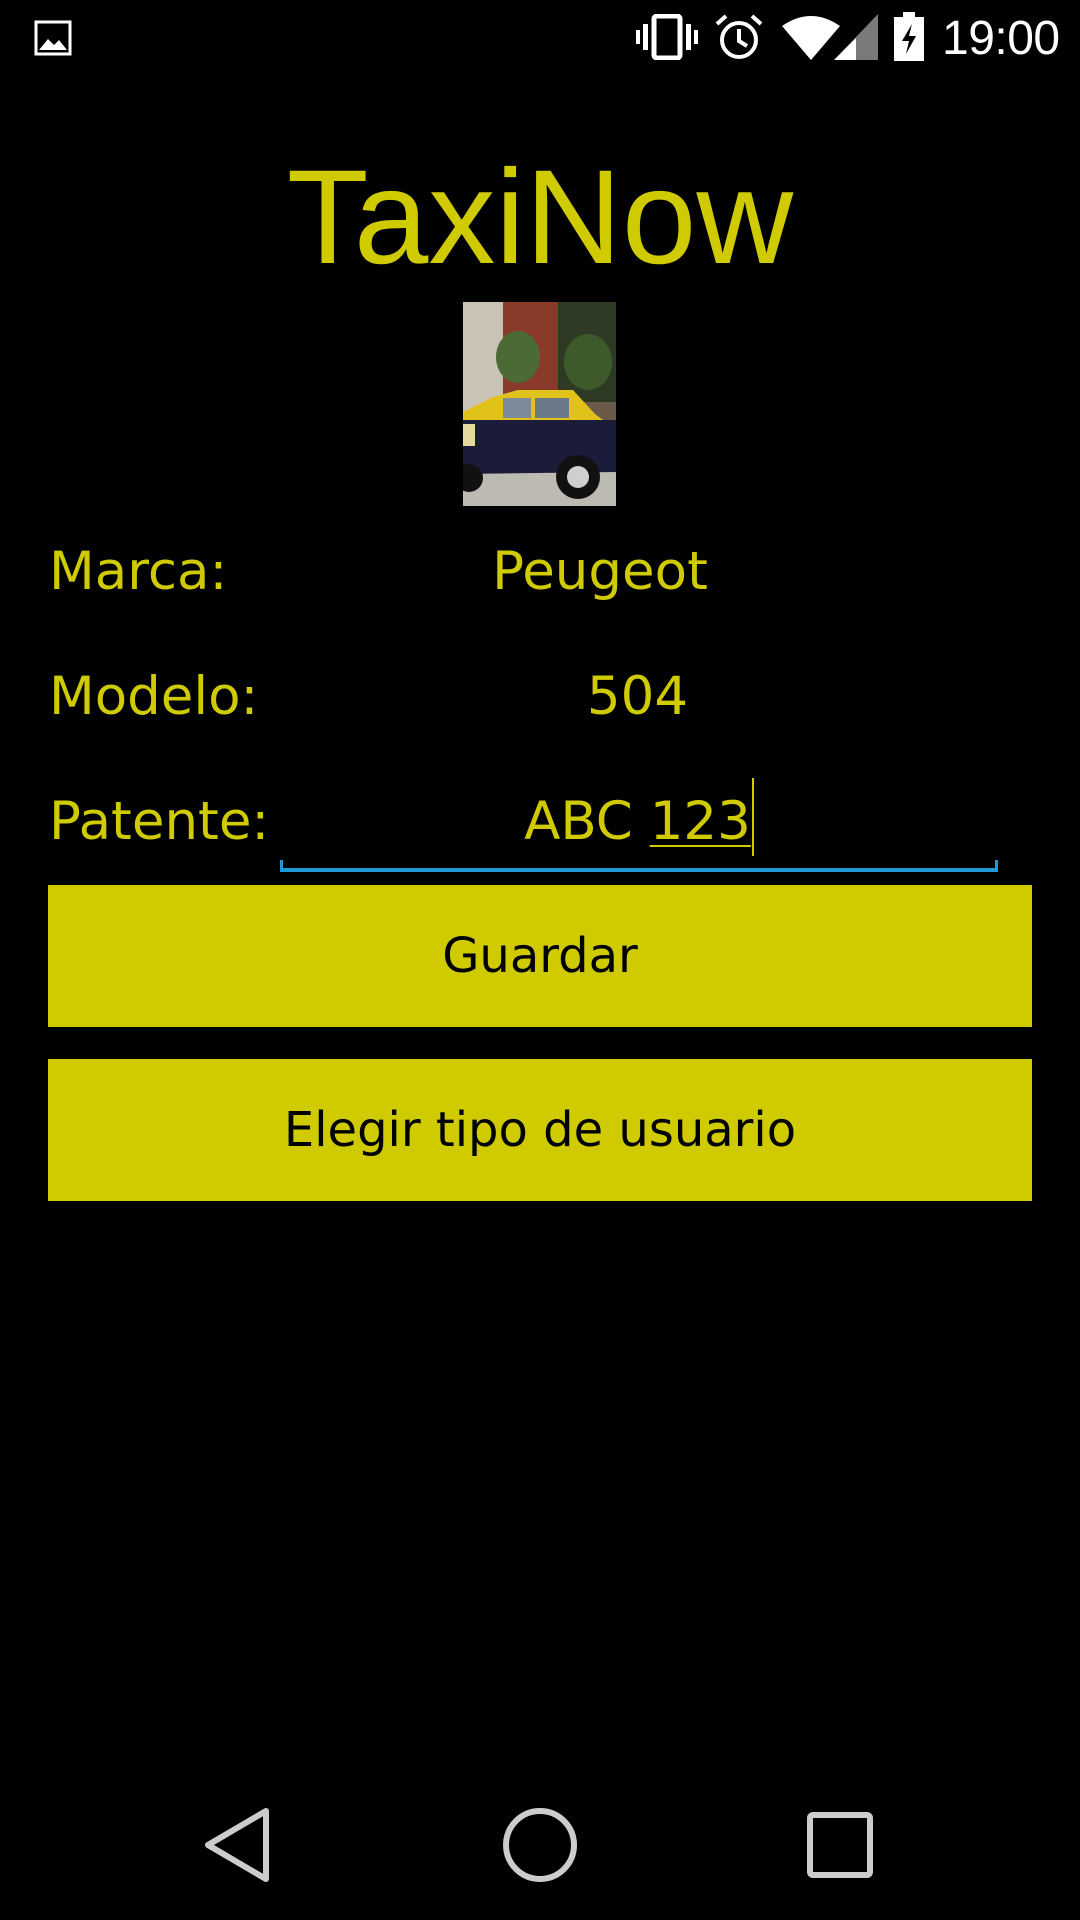 Image resolution: width=1080 pixels, height=1920 pixels. I want to click on marca-label: Marca:, so click(138, 571).